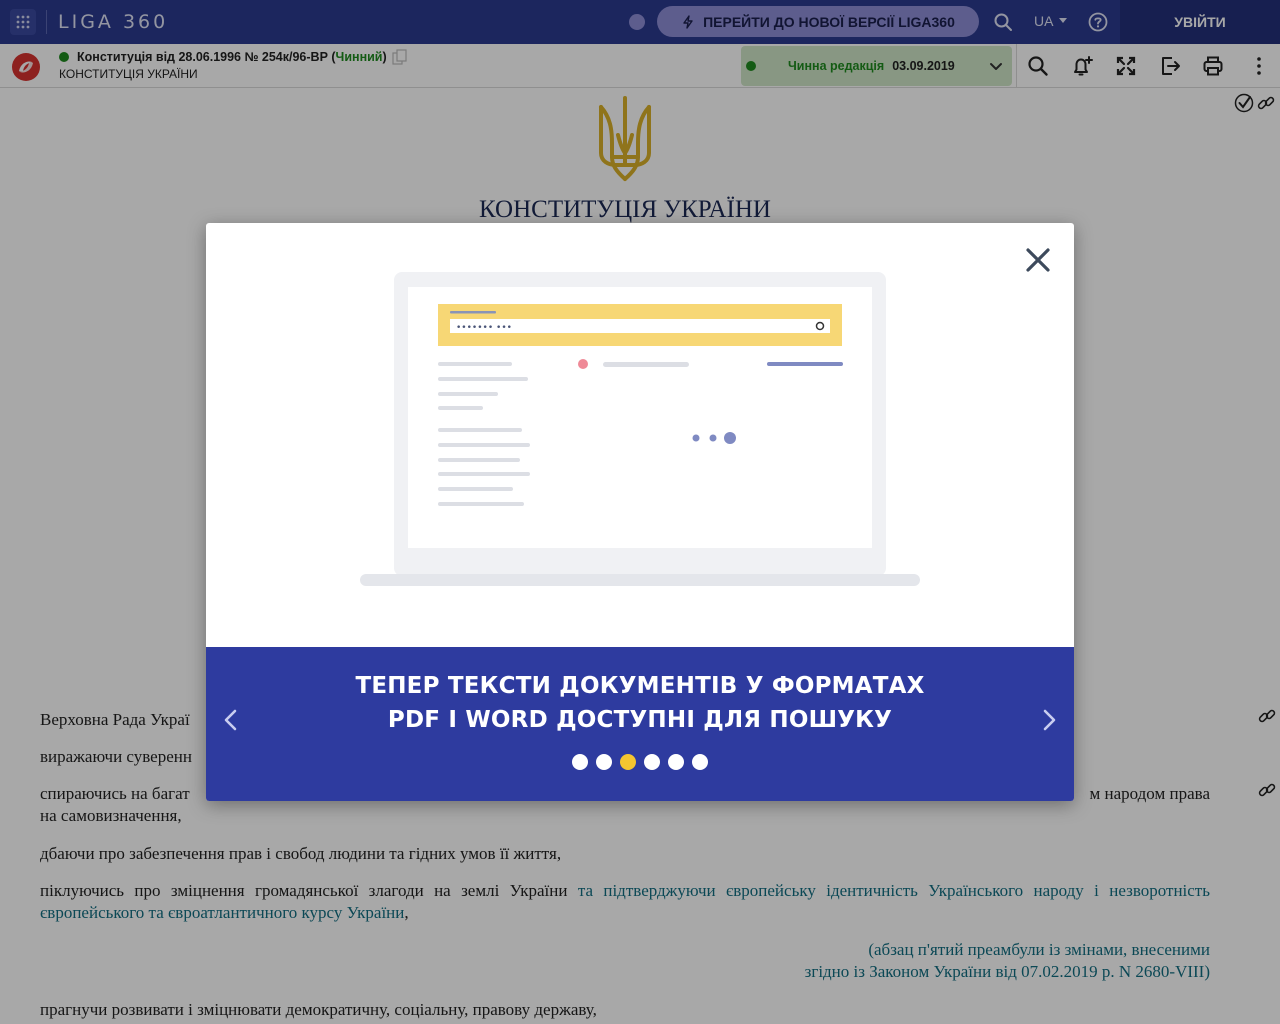 The width and height of the screenshot is (1280, 1024). Describe the element at coordinates (1038, 260) in the screenshot. I see `close-icon` at that location.